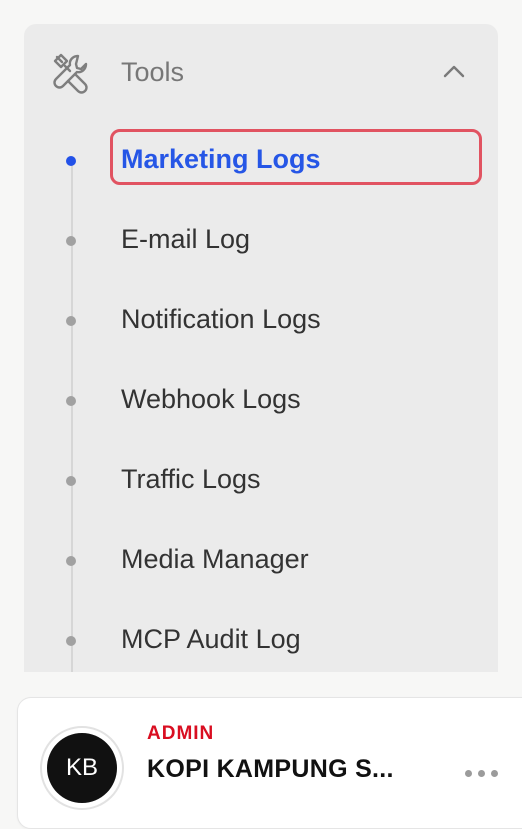 This screenshot has height=829, width=522. I want to click on sidebar-item-media-manager: Media Manager, so click(261, 560).